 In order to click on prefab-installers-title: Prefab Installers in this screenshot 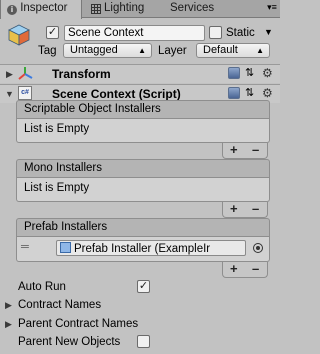, I will do `click(66, 227)`.